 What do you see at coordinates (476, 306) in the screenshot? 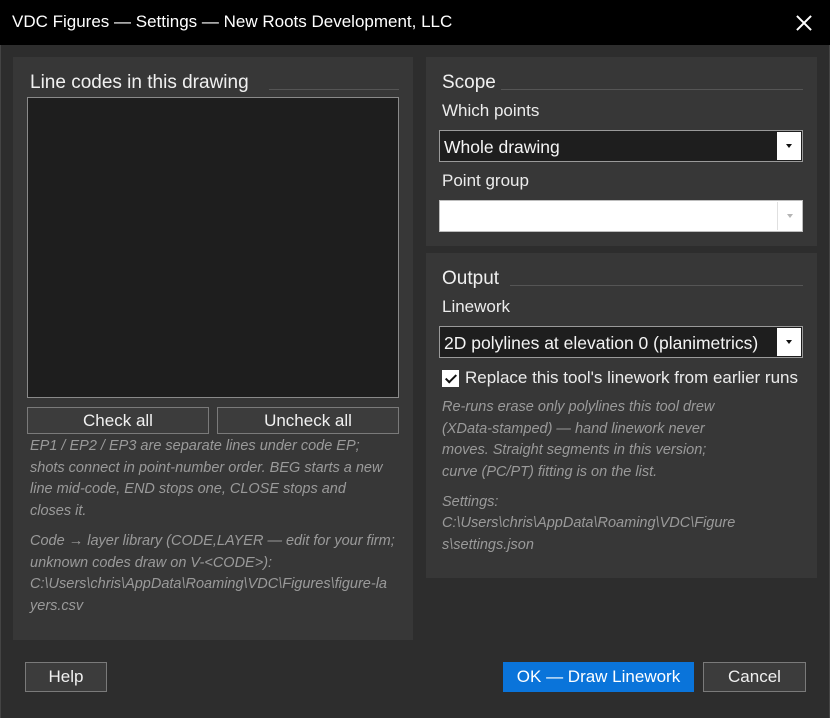
I see `linework-label: Linework` at bounding box center [476, 306].